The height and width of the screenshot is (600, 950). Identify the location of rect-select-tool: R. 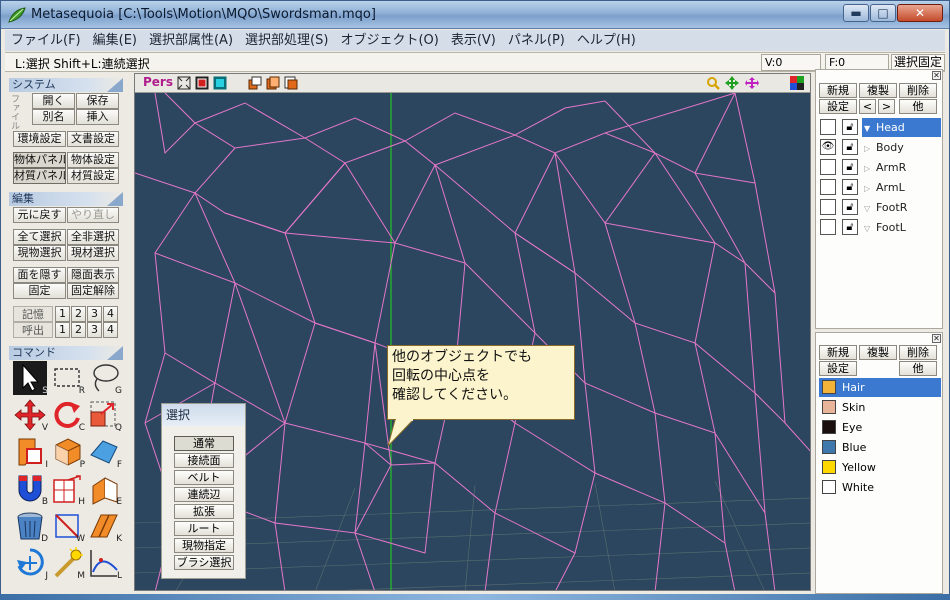
(67, 378).